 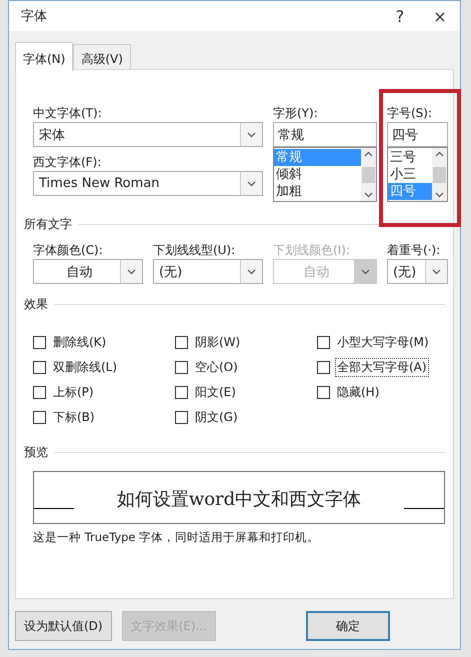 What do you see at coordinates (325, 134) in the screenshot?
I see `style-field: 常规` at bounding box center [325, 134].